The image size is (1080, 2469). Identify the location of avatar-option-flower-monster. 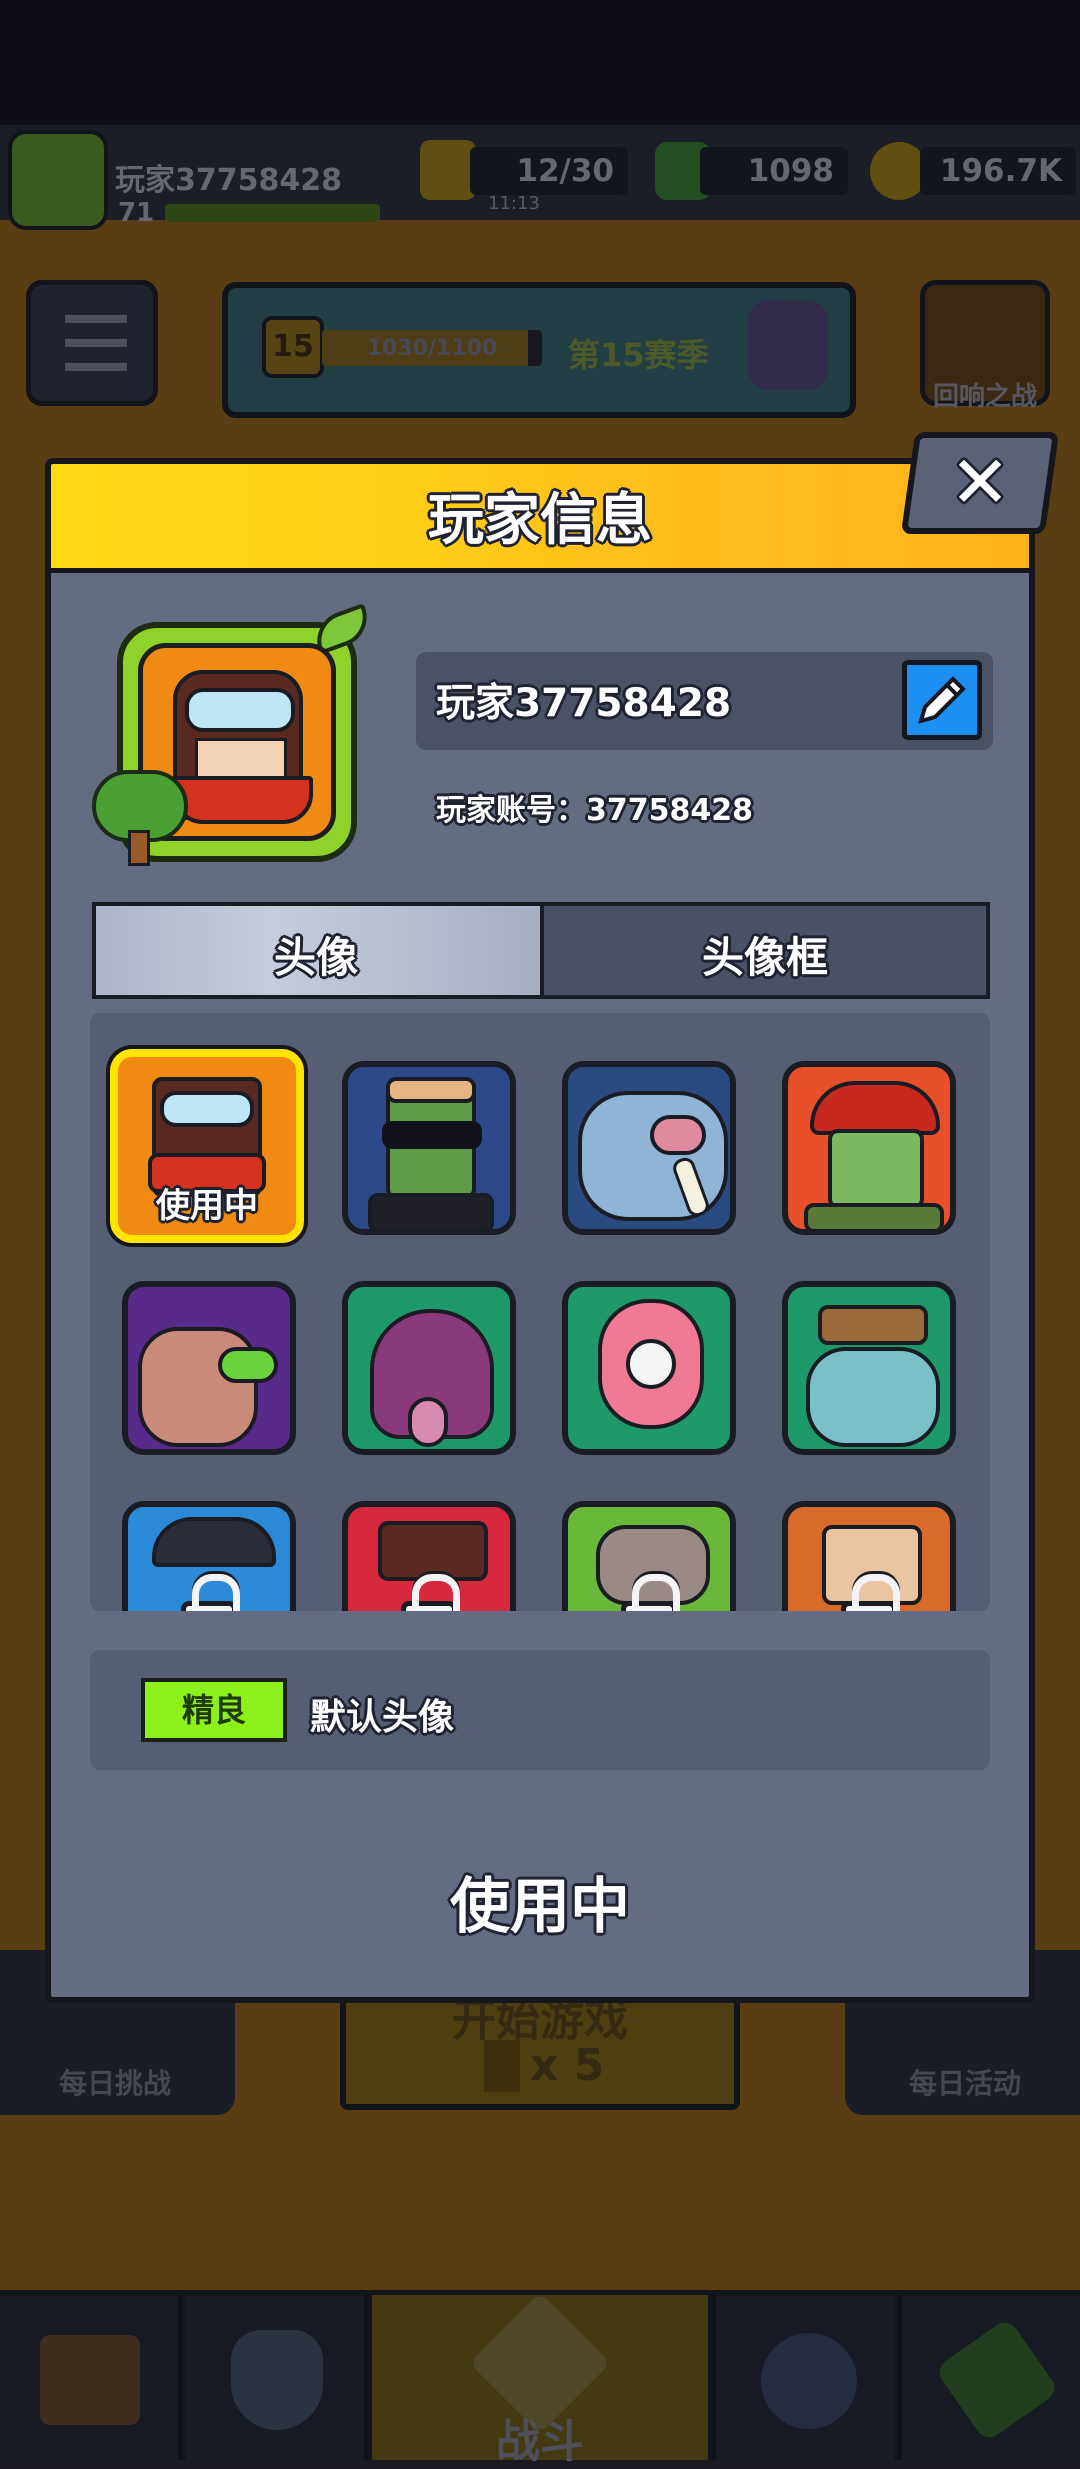
(649, 1368).